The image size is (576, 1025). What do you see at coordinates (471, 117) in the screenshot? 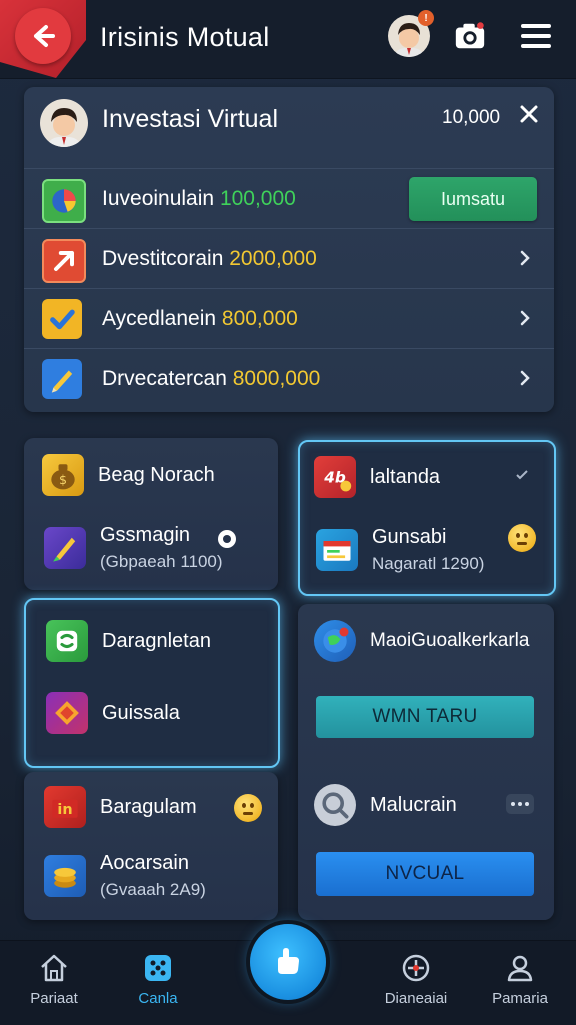
I see `investment-amount: 10,000` at bounding box center [471, 117].